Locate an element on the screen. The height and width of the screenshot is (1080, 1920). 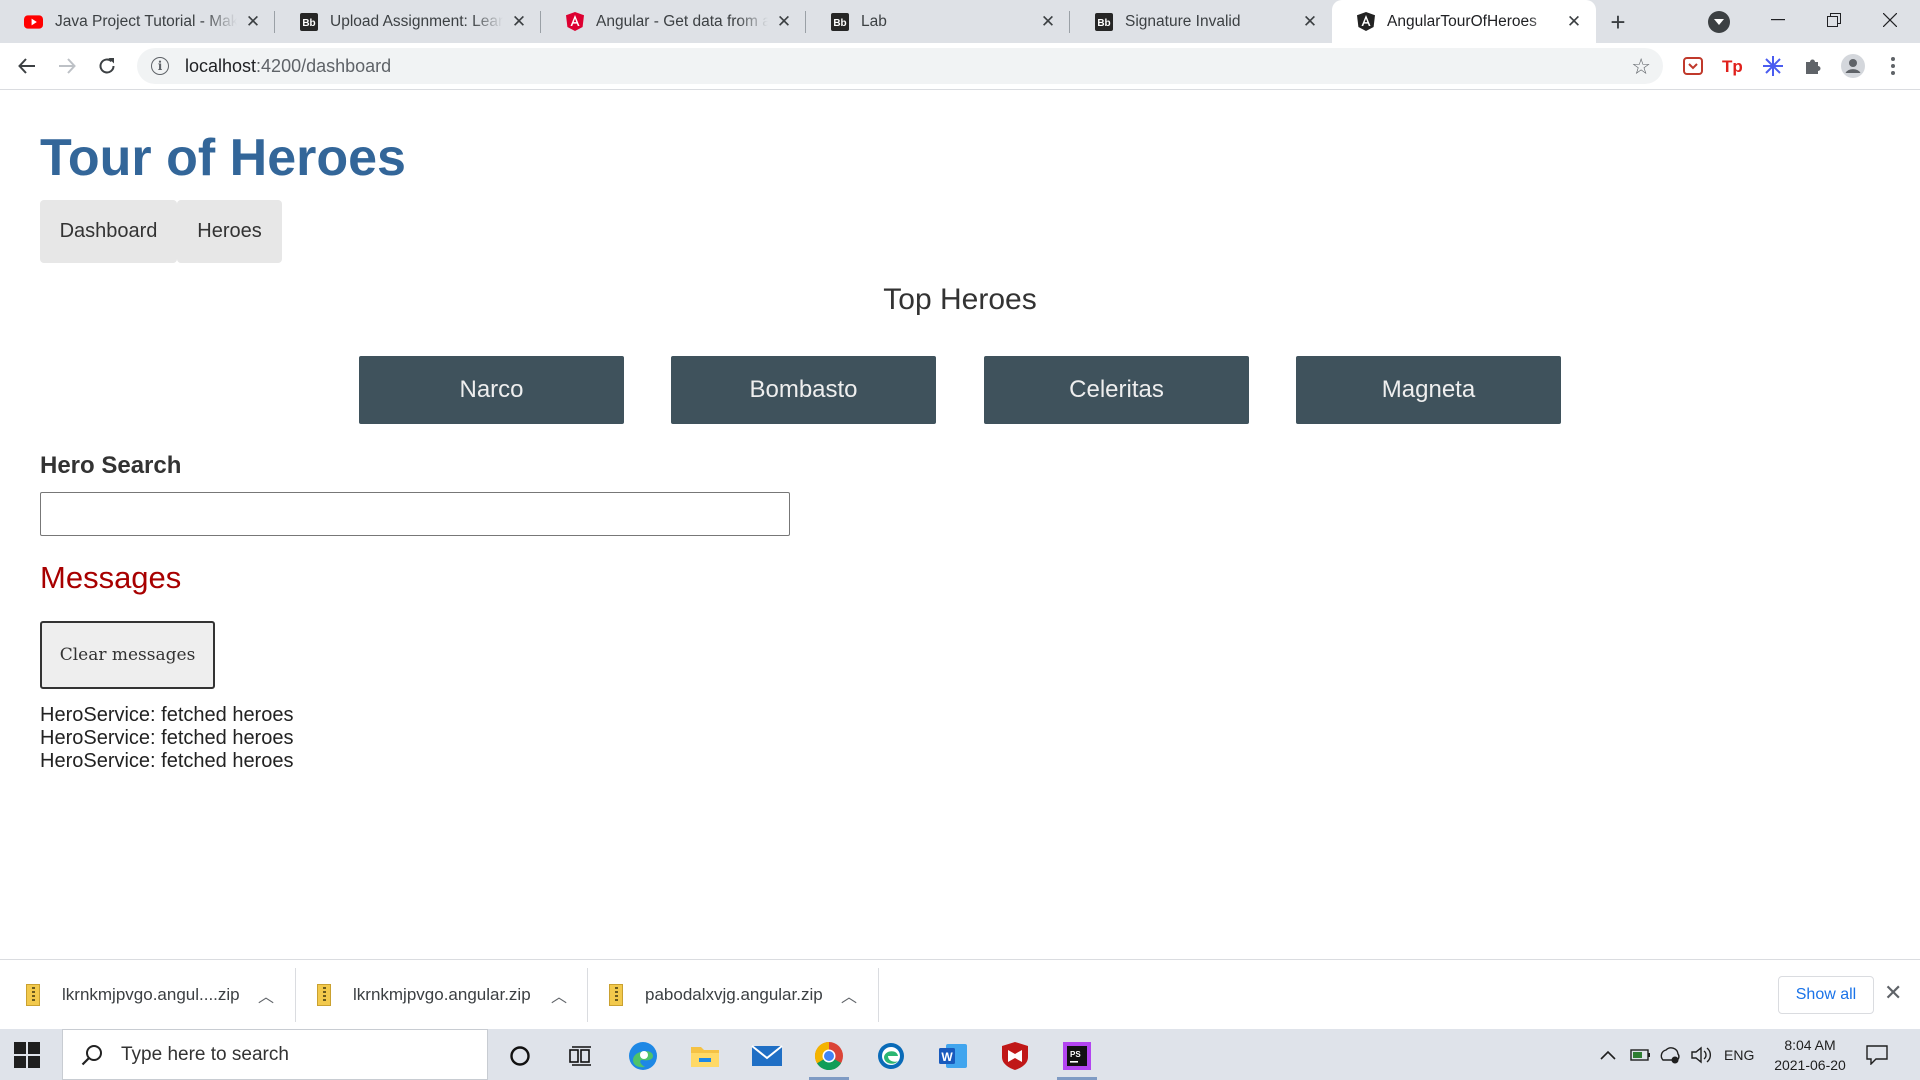
input-language-indicator: ENG is located at coordinates (1739, 1054).